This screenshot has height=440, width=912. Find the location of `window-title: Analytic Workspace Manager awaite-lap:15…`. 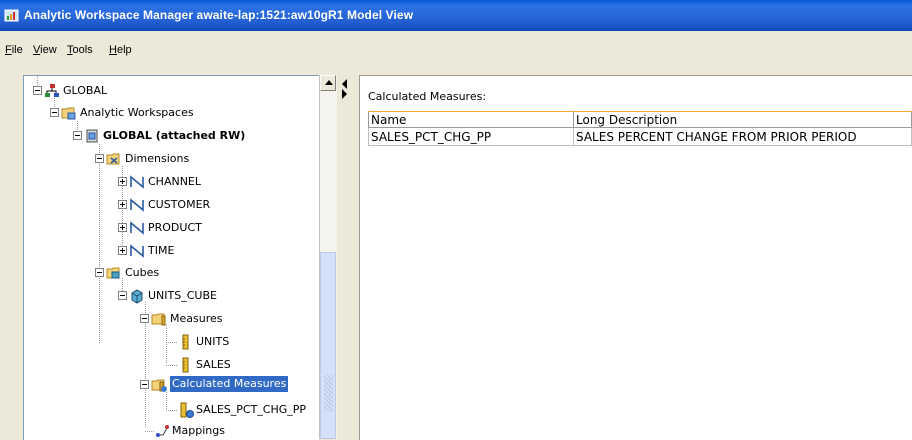

window-title: Analytic Workspace Manager awaite-lap:15… is located at coordinates (219, 15).